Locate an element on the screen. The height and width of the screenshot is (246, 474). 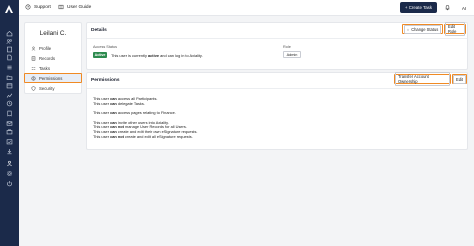
document-icon is located at coordinates (9, 49).